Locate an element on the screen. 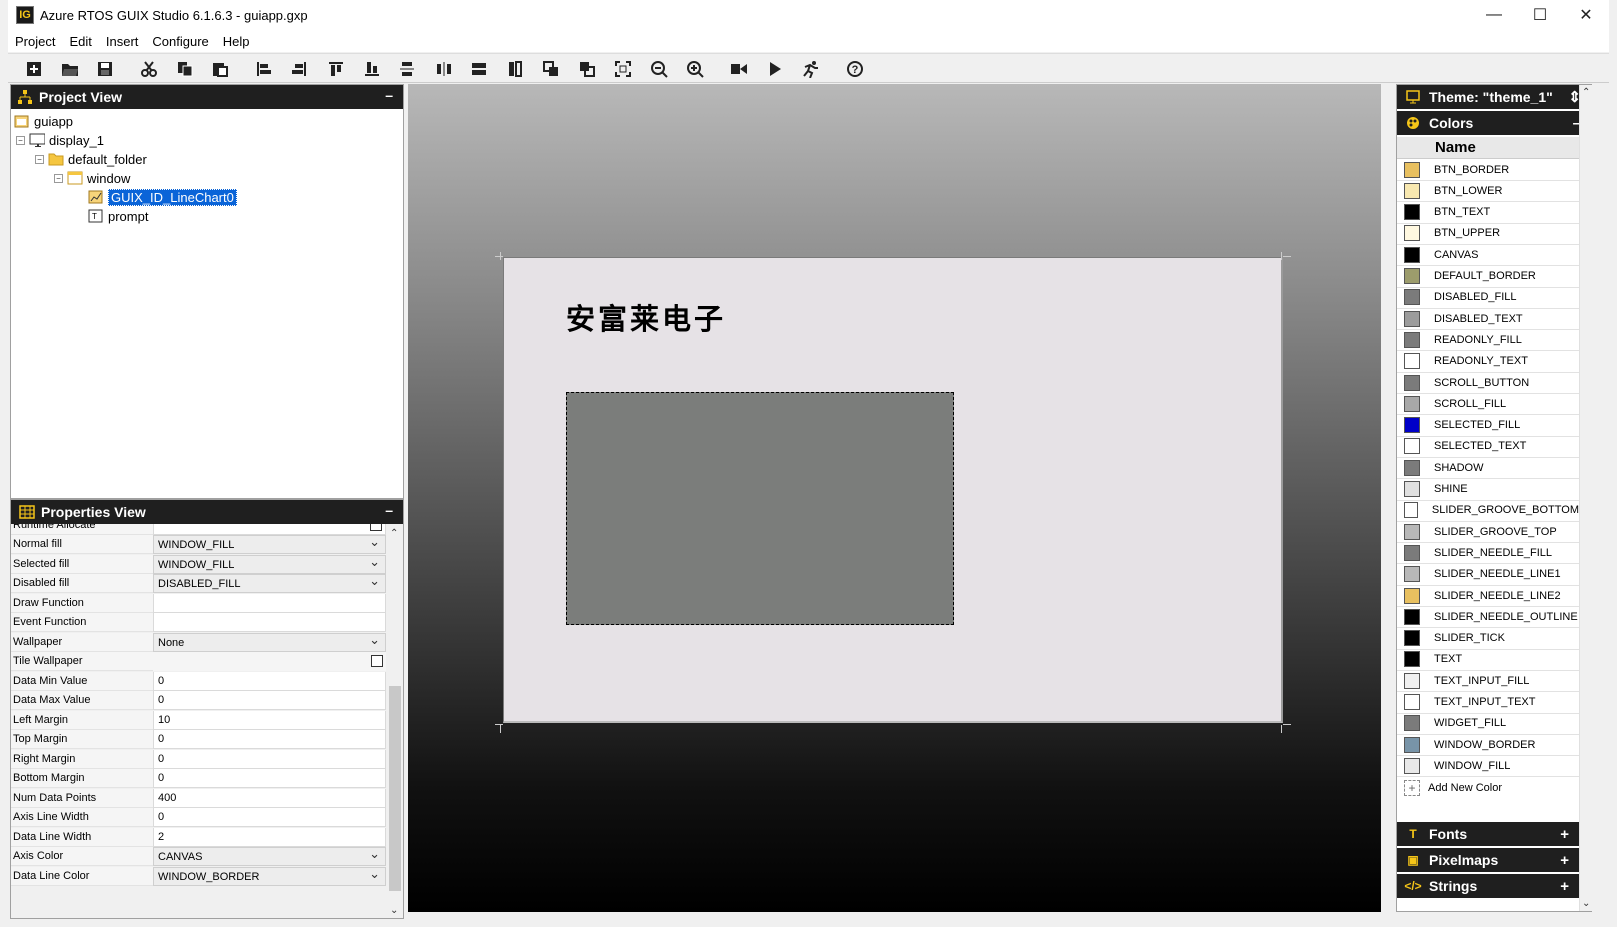  color-item: WINDOW_FILL is located at coordinates (1488, 766).